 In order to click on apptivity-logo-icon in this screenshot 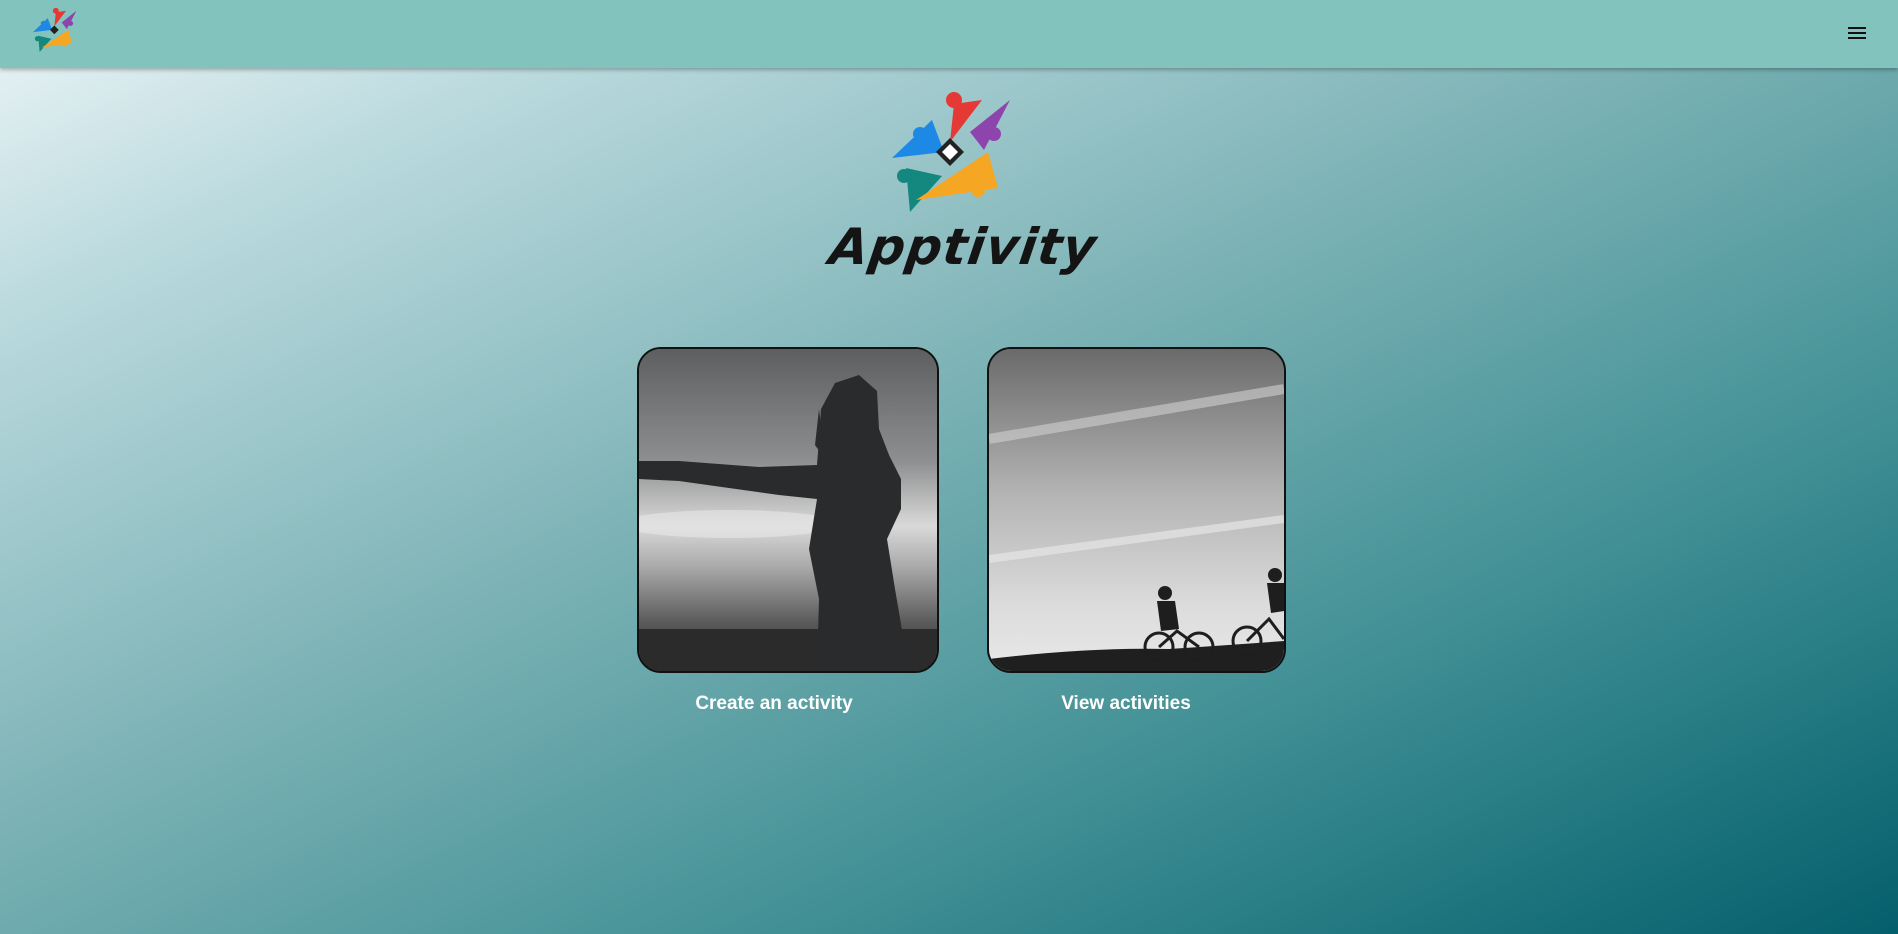, I will do `click(56, 31)`.